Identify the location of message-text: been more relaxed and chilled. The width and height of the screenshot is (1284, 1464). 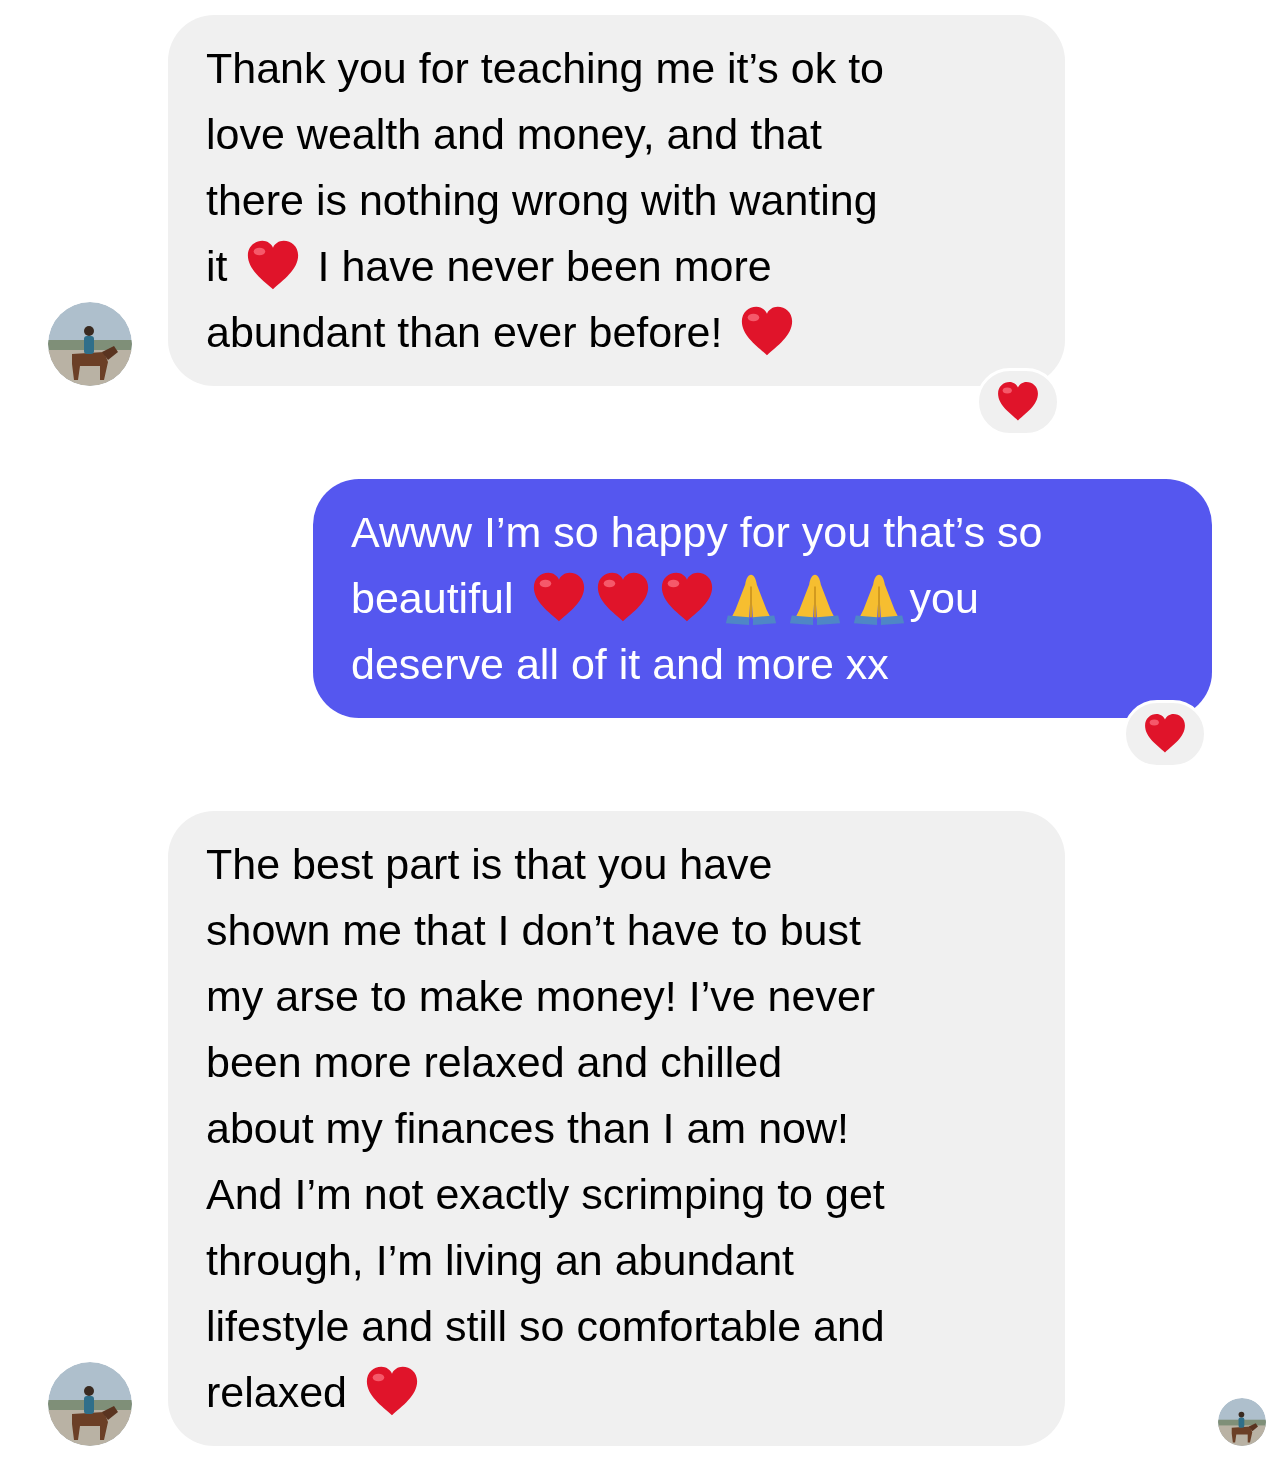
(494, 1062).